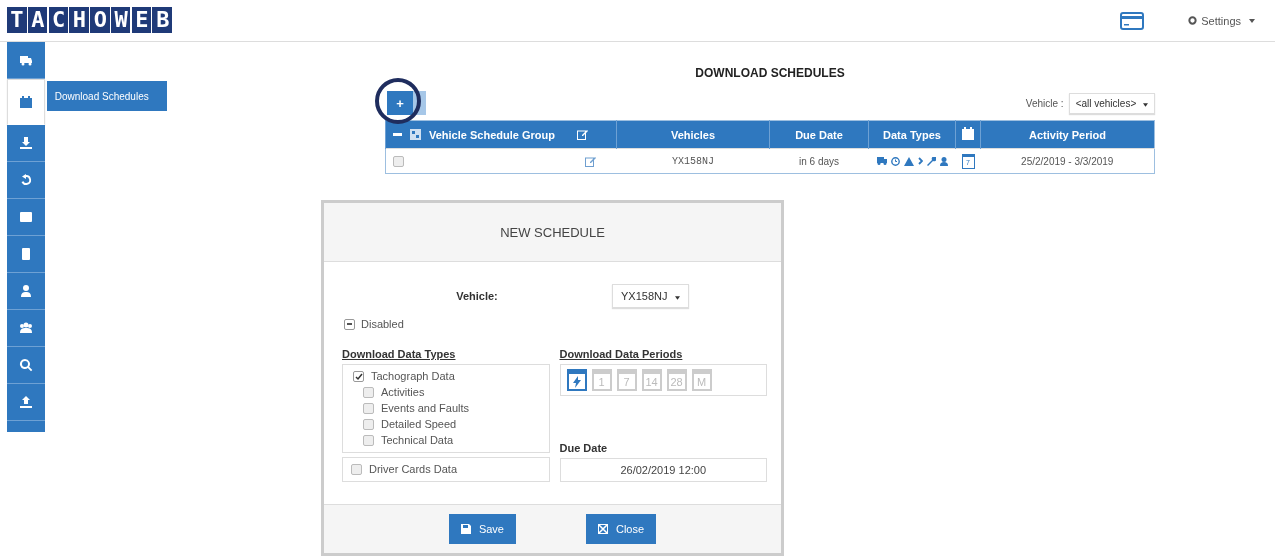  I want to click on section-heading: Download Data Periods, so click(621, 354).